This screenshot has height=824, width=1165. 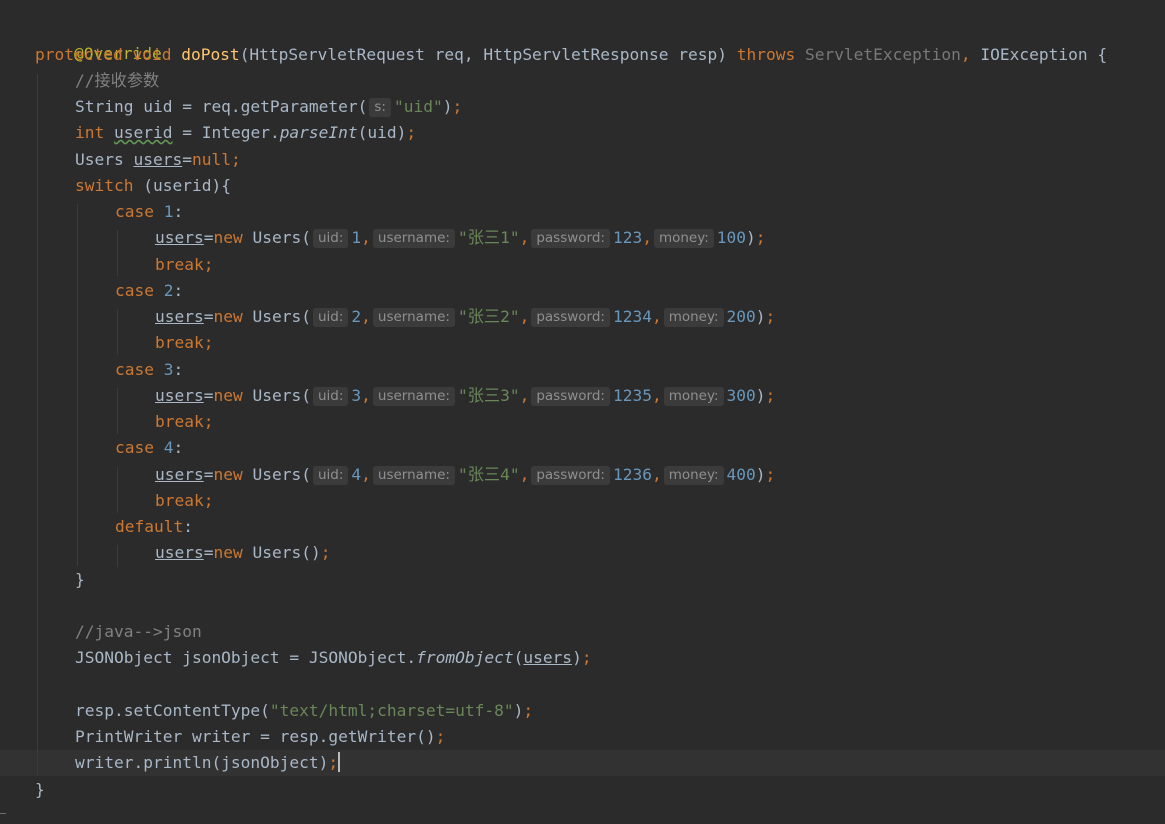 I want to click on number-token: 1235, so click(x=632, y=395).